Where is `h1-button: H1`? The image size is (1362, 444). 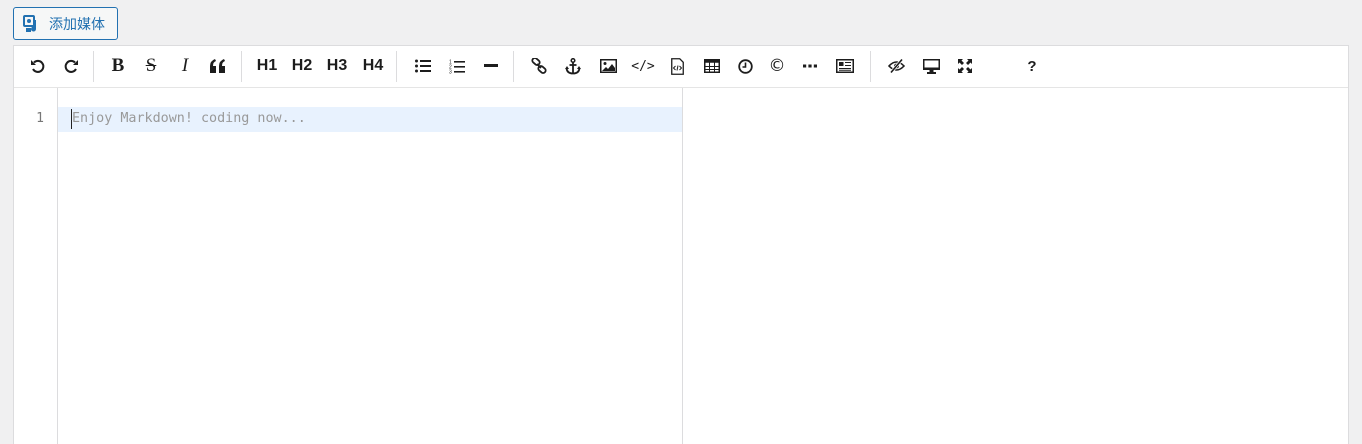
h1-button: H1 is located at coordinates (267, 66).